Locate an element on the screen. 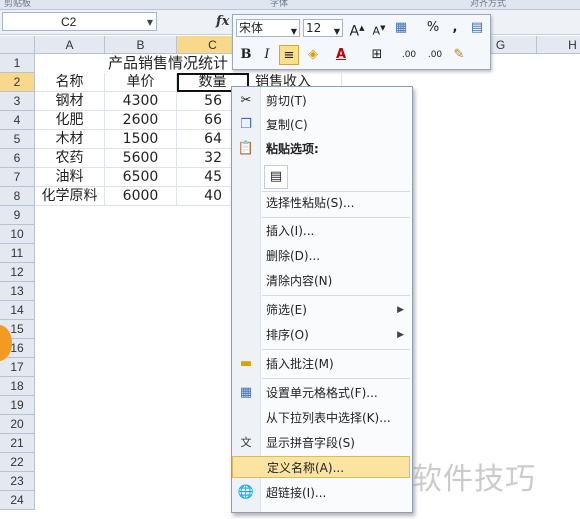  format-table-icon: ▤ is located at coordinates (477, 28).